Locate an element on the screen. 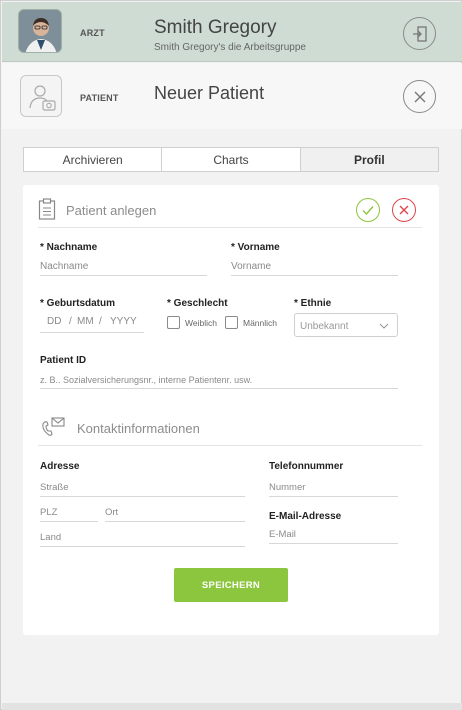 The image size is (462, 710). gender-female-label: Weiblich is located at coordinates (201, 323).